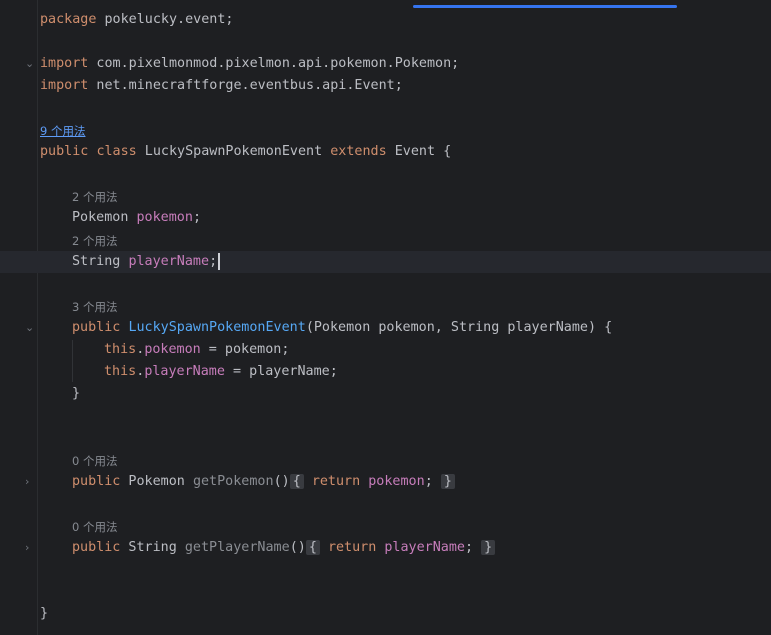  I want to click on code-line-field: Pokemon pokemon;, so click(136, 218).